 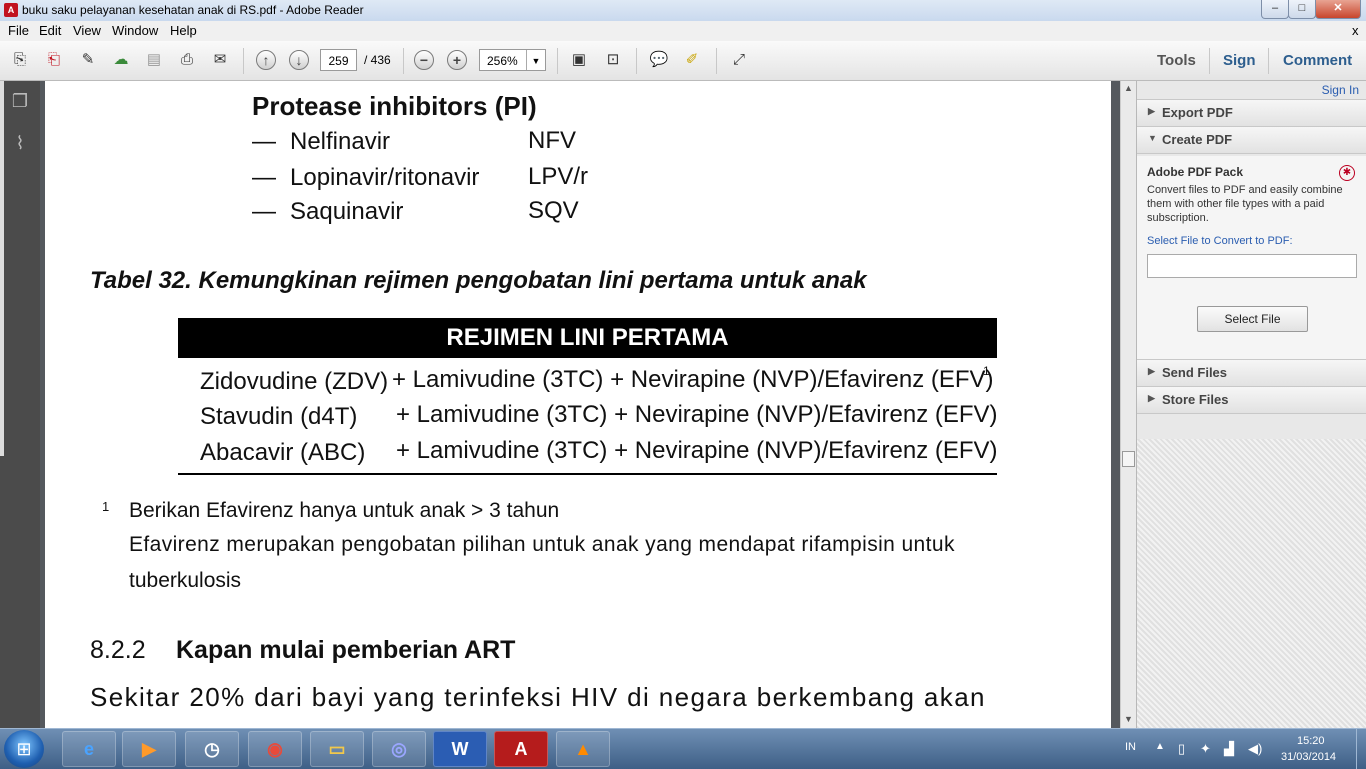 What do you see at coordinates (299, 60) in the screenshot?
I see `next-page-icon: ↓` at bounding box center [299, 60].